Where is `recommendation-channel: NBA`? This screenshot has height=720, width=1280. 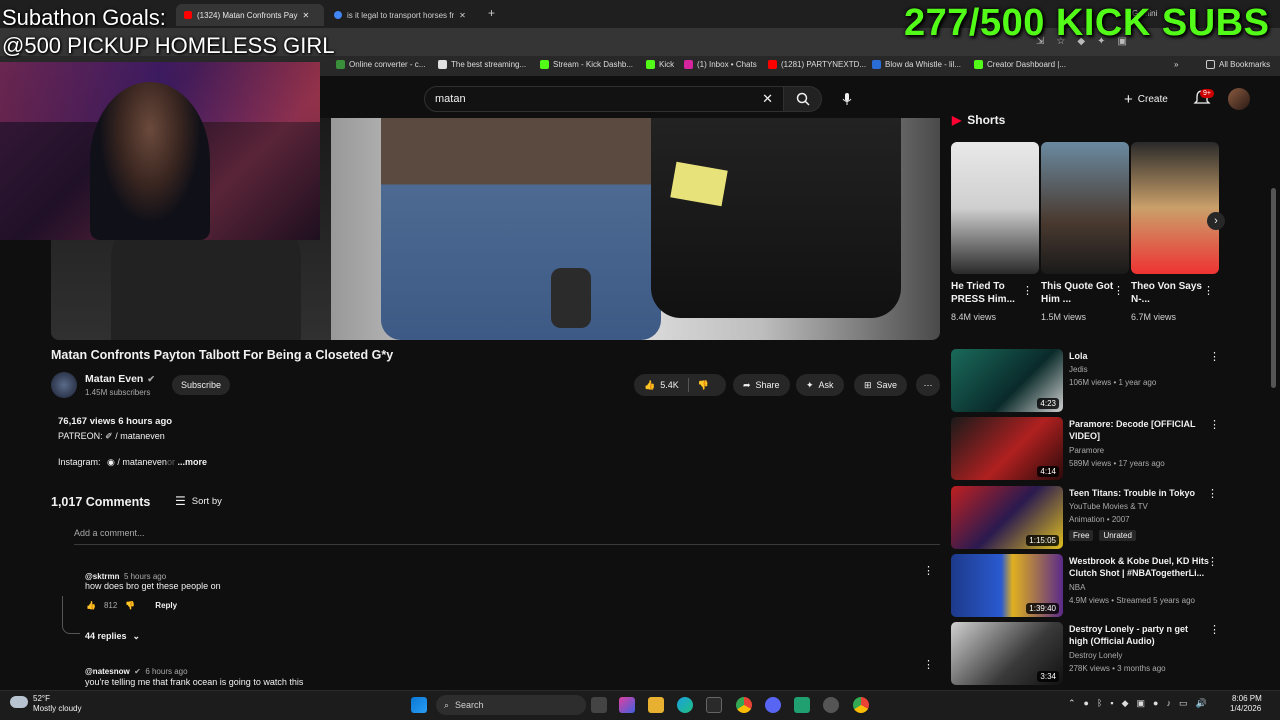
recommendation-channel: NBA is located at coordinates (1077, 587).